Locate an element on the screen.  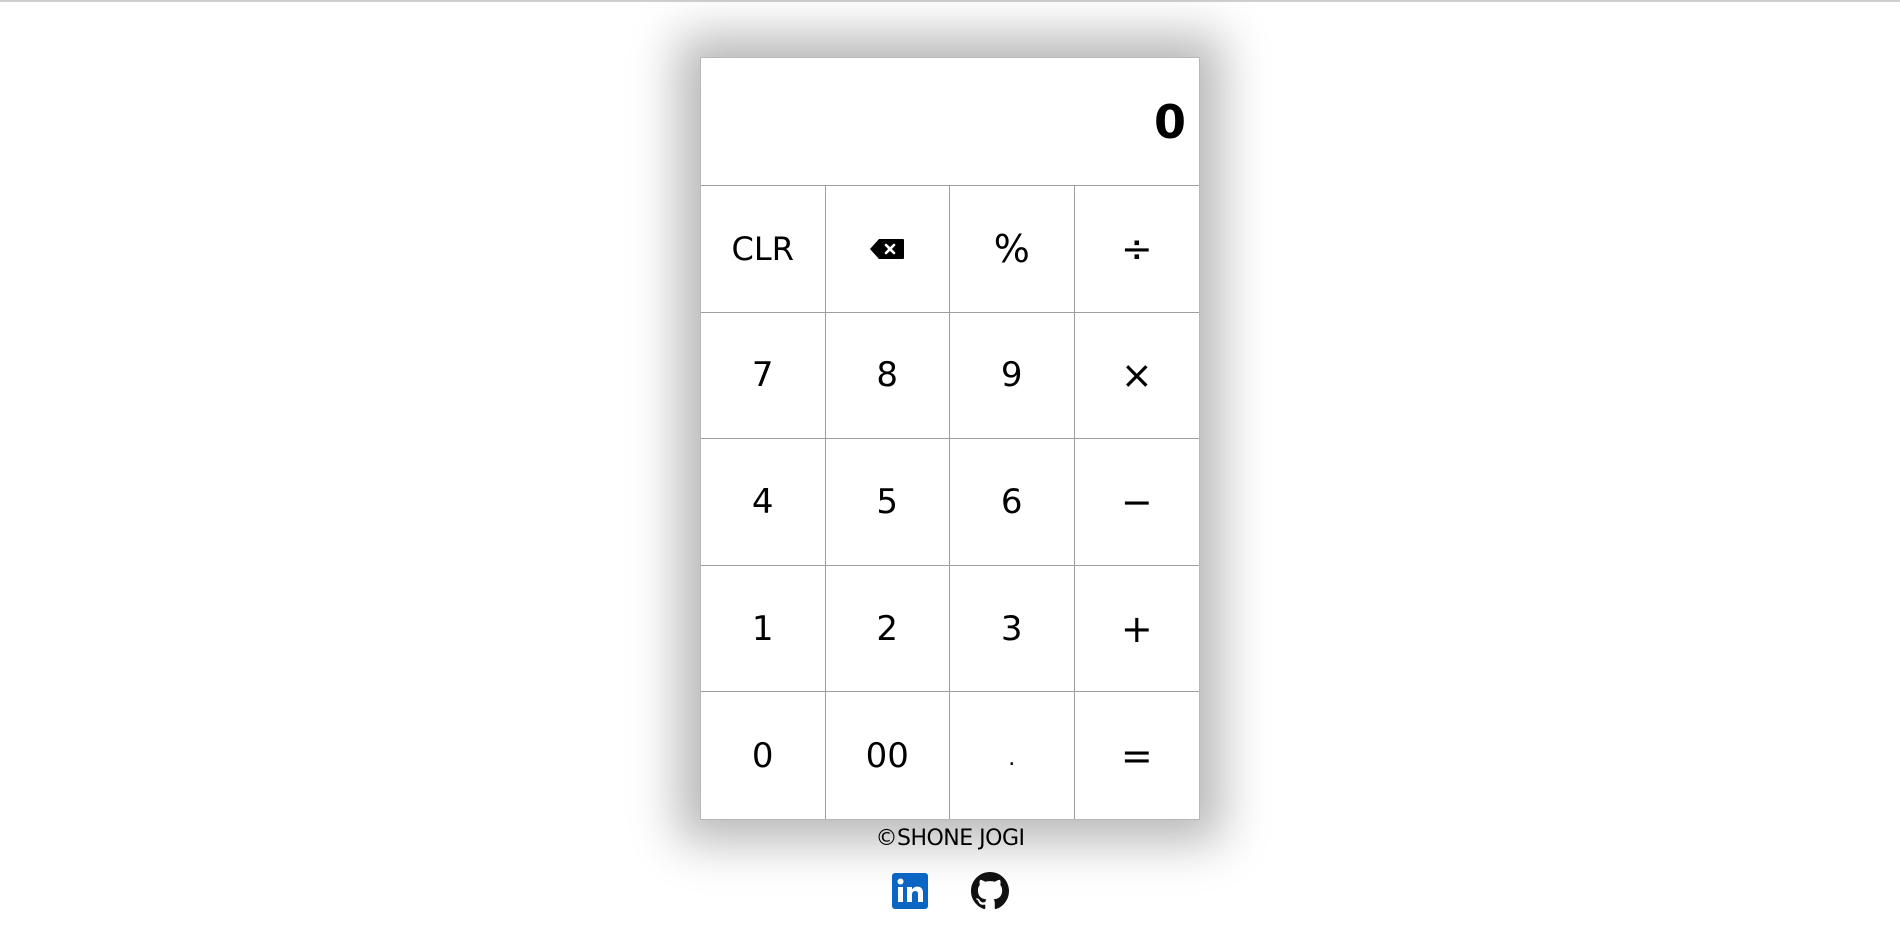
github-link is located at coordinates (990, 891).